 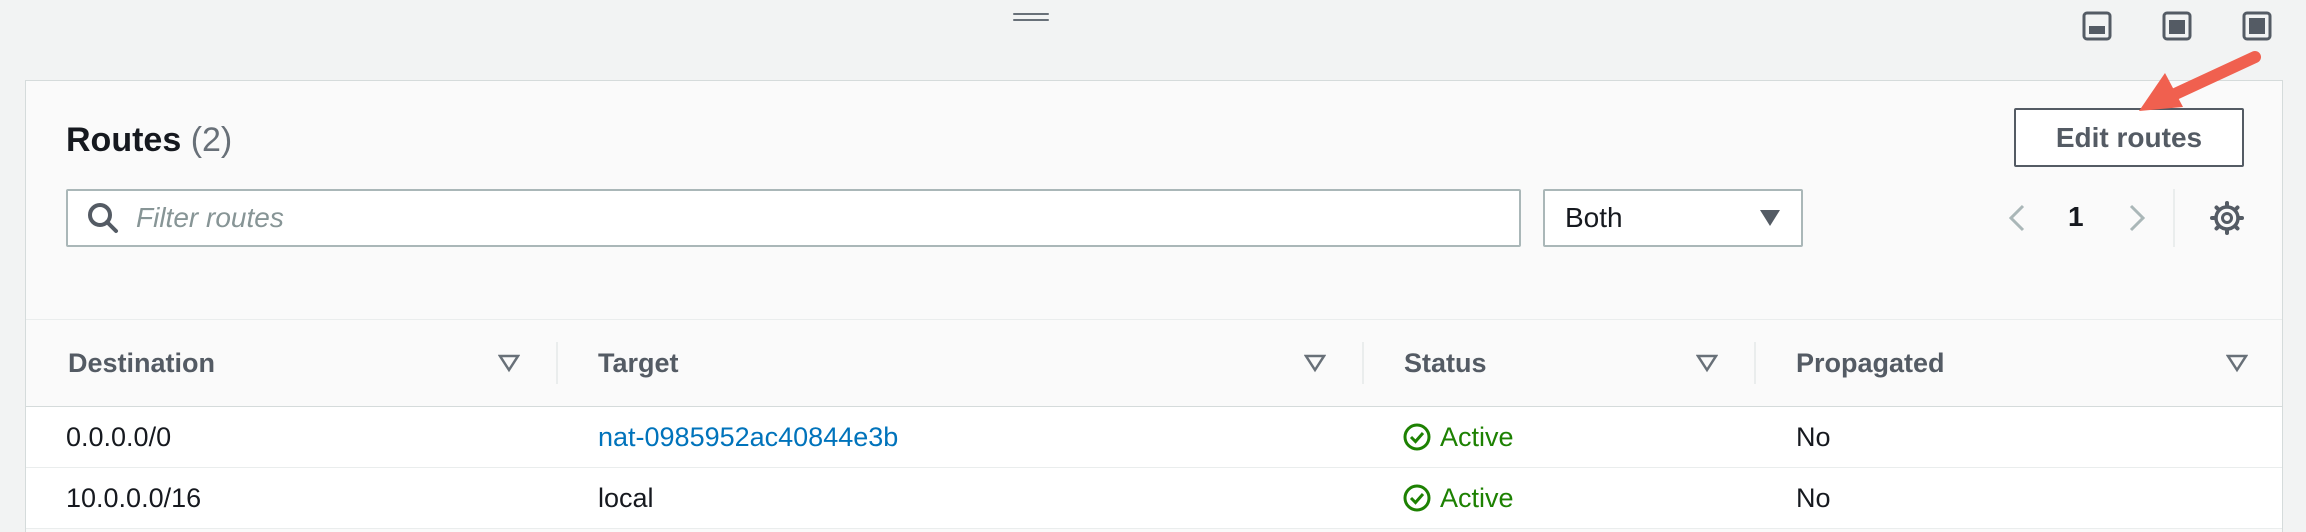 What do you see at coordinates (1770, 218) in the screenshot?
I see `caret-down-icon` at bounding box center [1770, 218].